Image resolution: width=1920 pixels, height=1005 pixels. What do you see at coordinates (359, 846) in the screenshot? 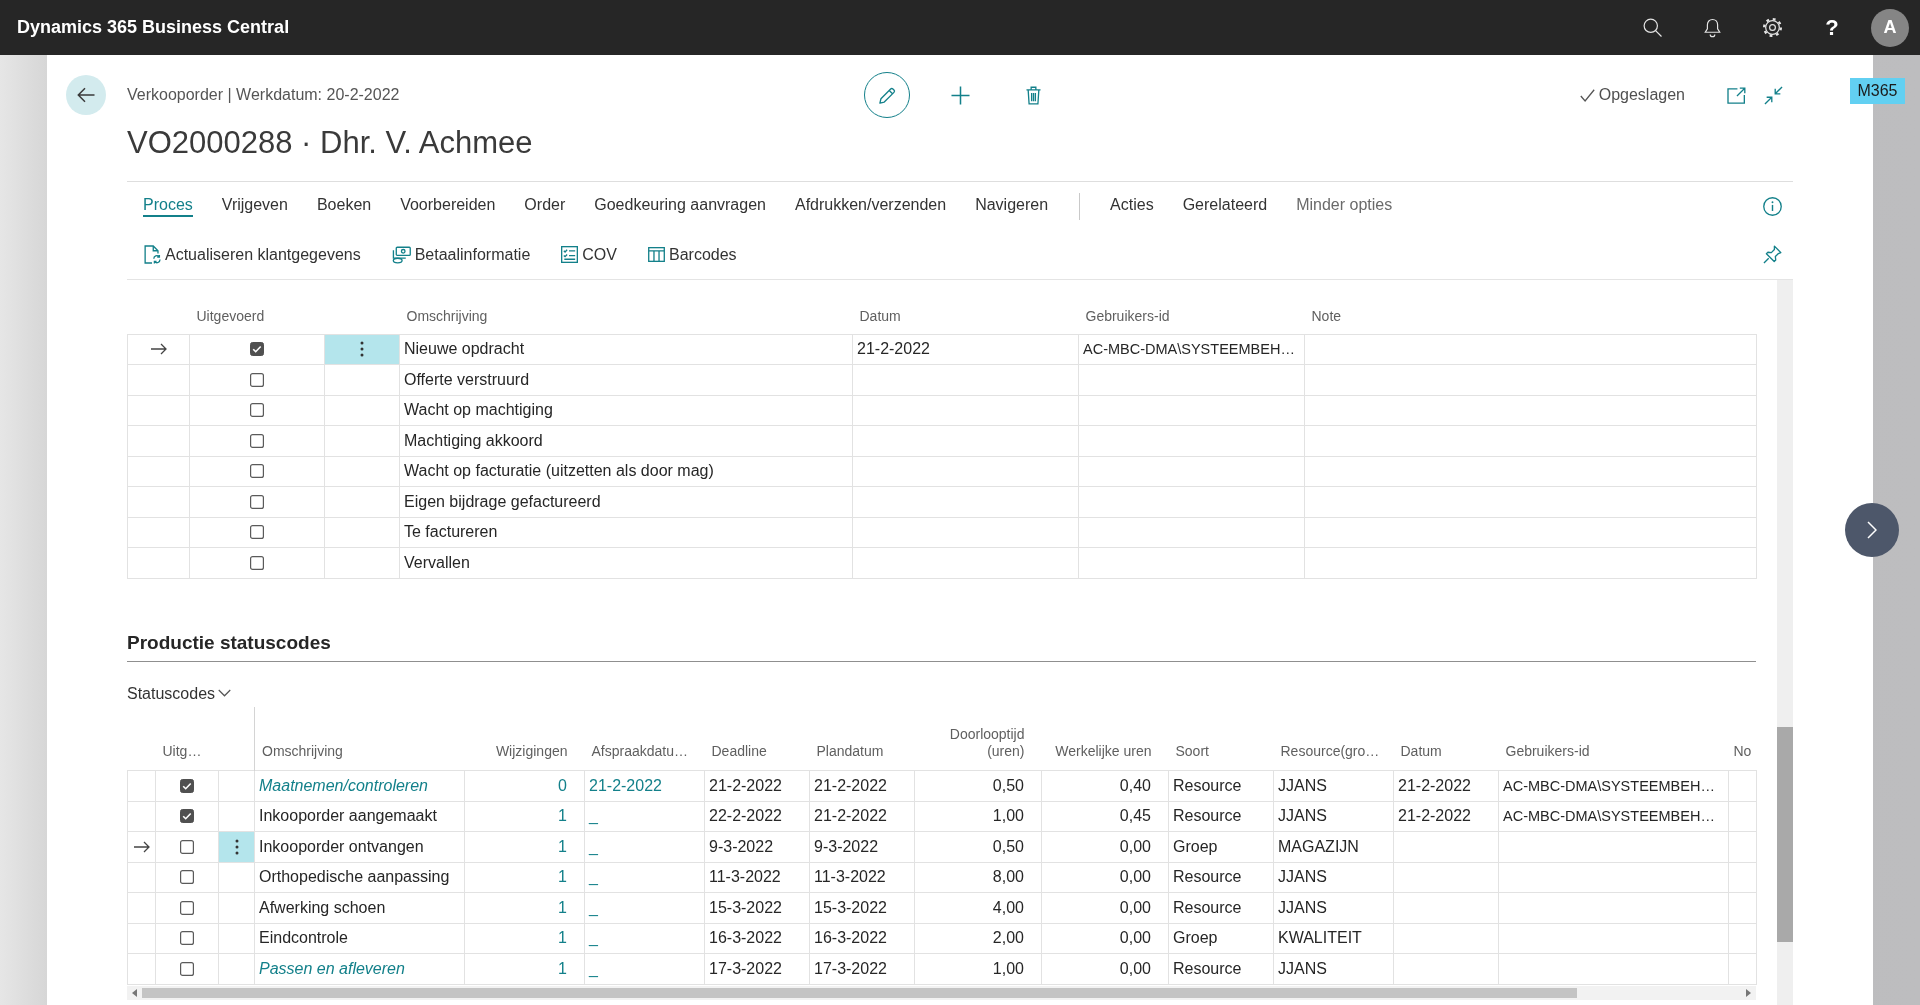
I see `description-cell: Inkooporder ontvangen` at bounding box center [359, 846].